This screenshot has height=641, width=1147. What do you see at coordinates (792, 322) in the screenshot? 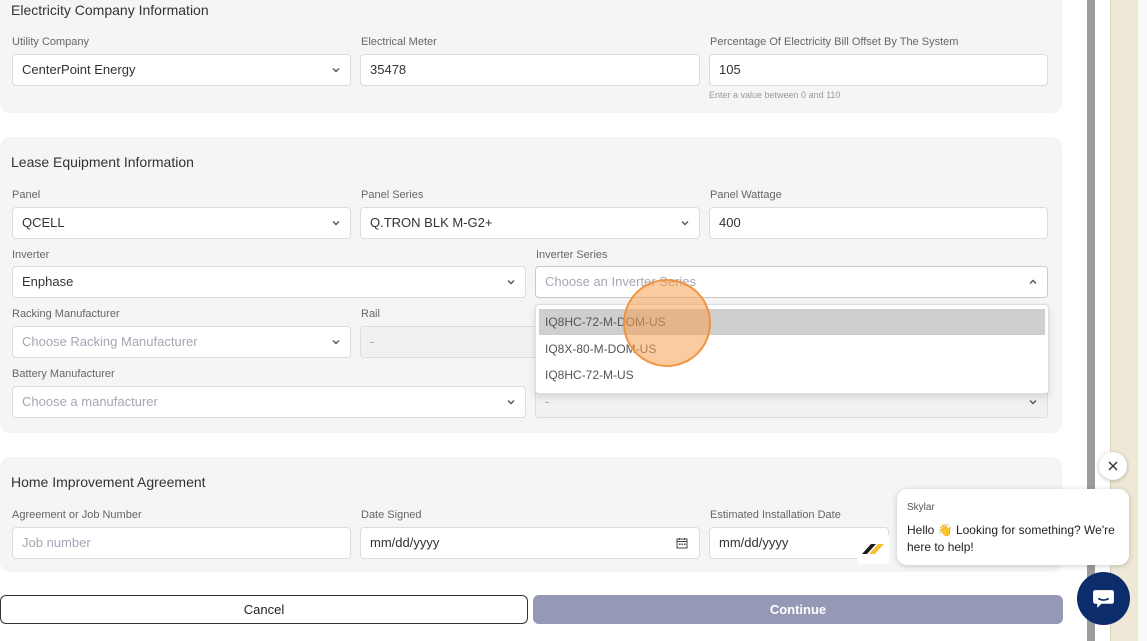
I see `inverter-series-option: IQ8HC-72-M-DOM-US` at bounding box center [792, 322].